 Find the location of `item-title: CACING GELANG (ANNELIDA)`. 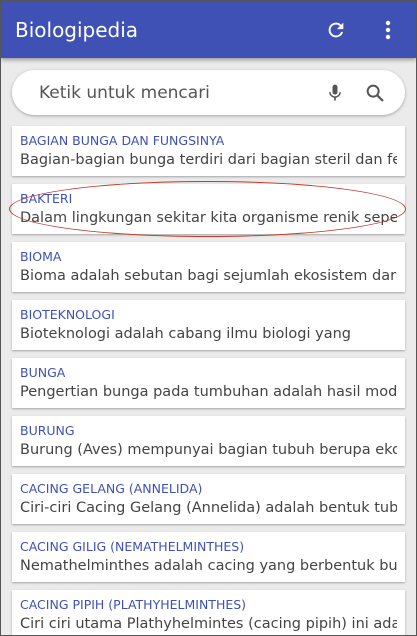

item-title: CACING GELANG (ANNELIDA) is located at coordinates (111, 488).